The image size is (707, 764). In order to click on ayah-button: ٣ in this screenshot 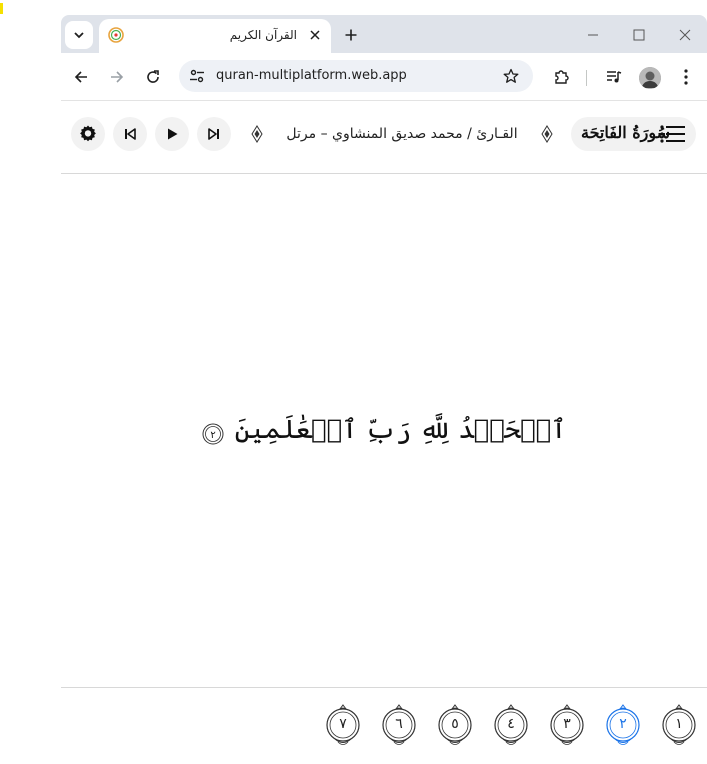, I will do `click(567, 726)`.